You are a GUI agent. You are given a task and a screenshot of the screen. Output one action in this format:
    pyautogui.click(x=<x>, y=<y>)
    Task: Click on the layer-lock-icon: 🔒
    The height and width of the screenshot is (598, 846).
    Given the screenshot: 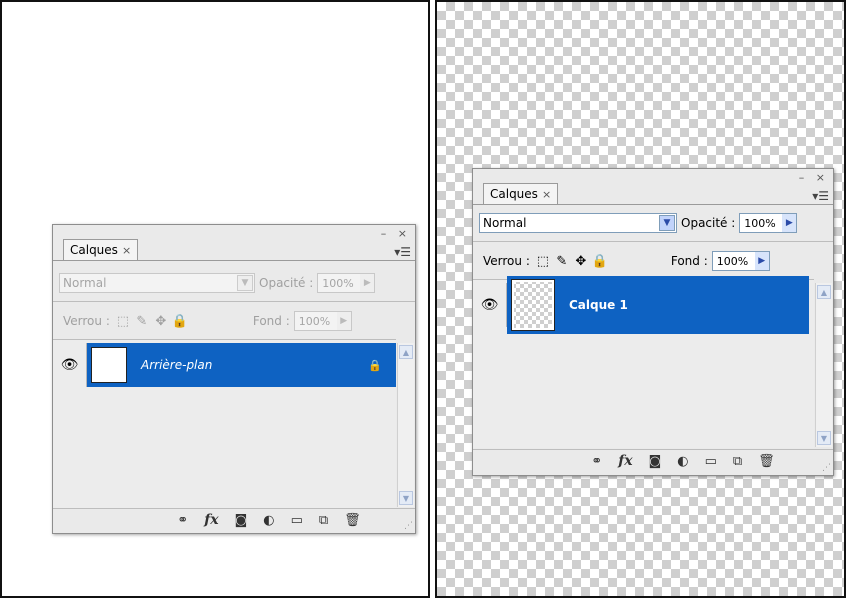 What is the action you would take?
    pyautogui.click(x=375, y=365)
    